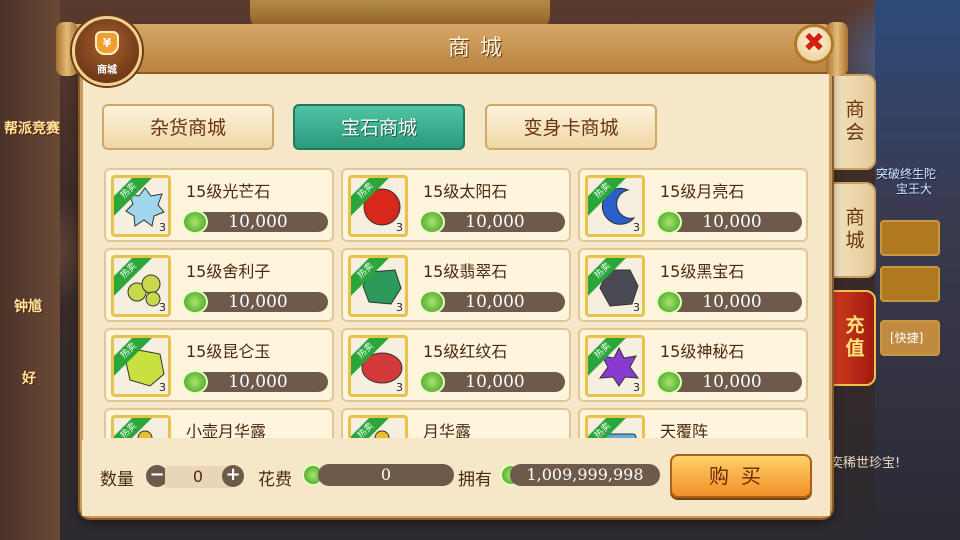  I want to click on shop-badge-label: 商城, so click(107, 70).